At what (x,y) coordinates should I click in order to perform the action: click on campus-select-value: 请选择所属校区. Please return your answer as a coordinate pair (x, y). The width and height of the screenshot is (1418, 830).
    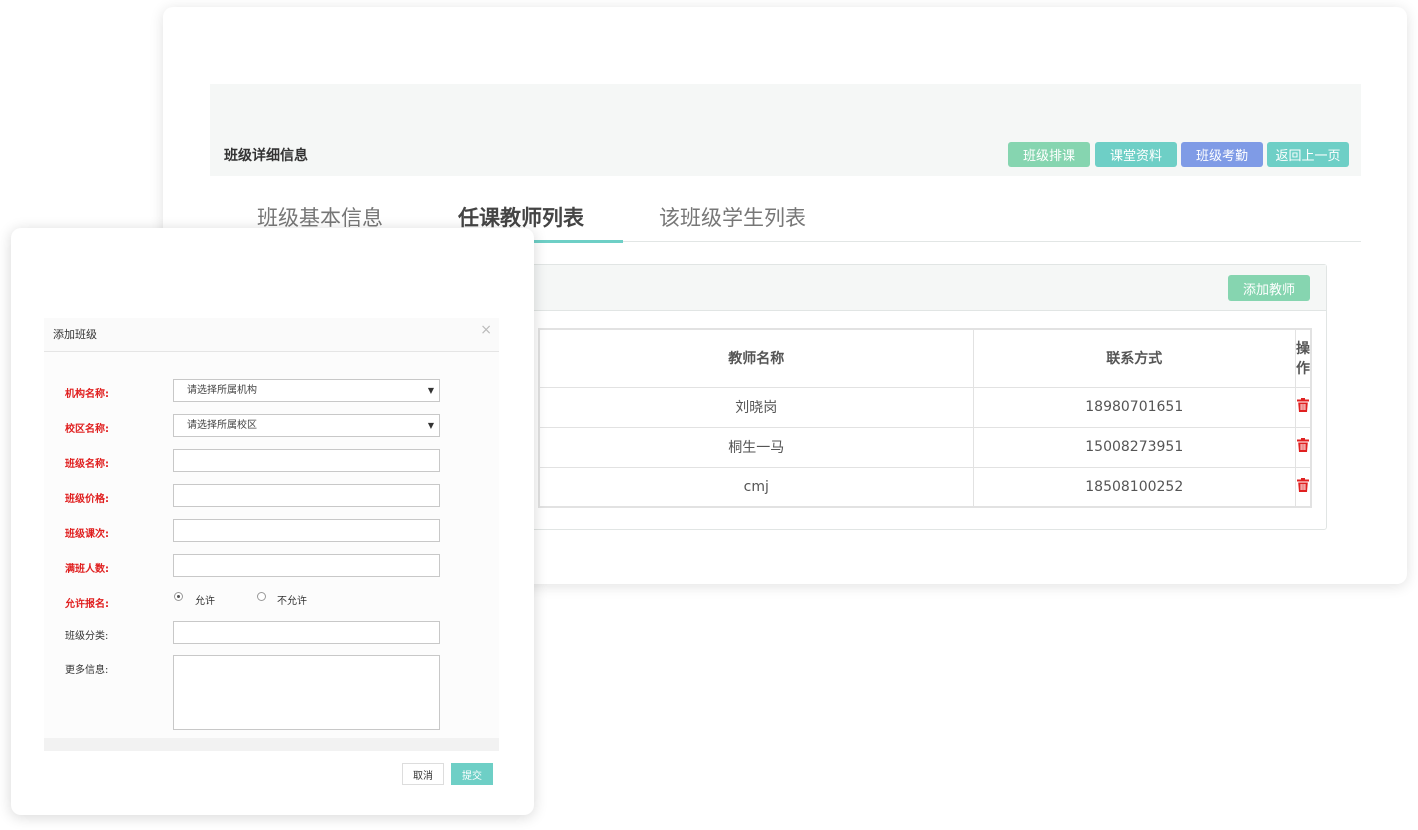
    Looking at the image, I should click on (222, 425).